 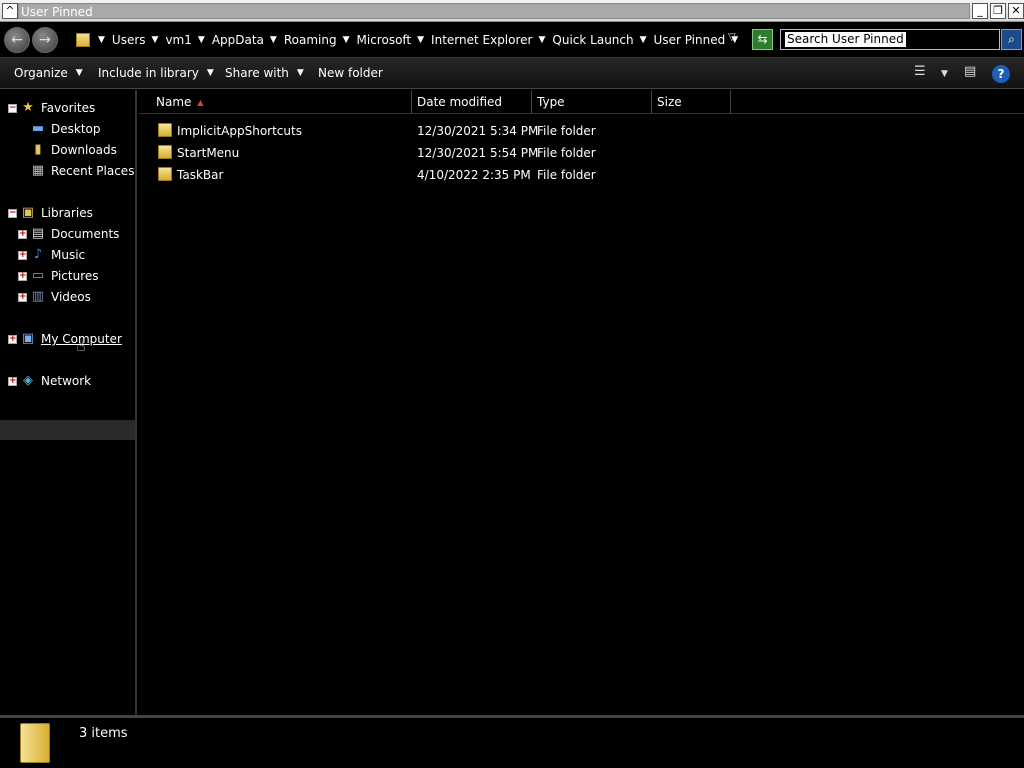 I want to click on nav-libraries: Libraries, so click(x=67, y=213).